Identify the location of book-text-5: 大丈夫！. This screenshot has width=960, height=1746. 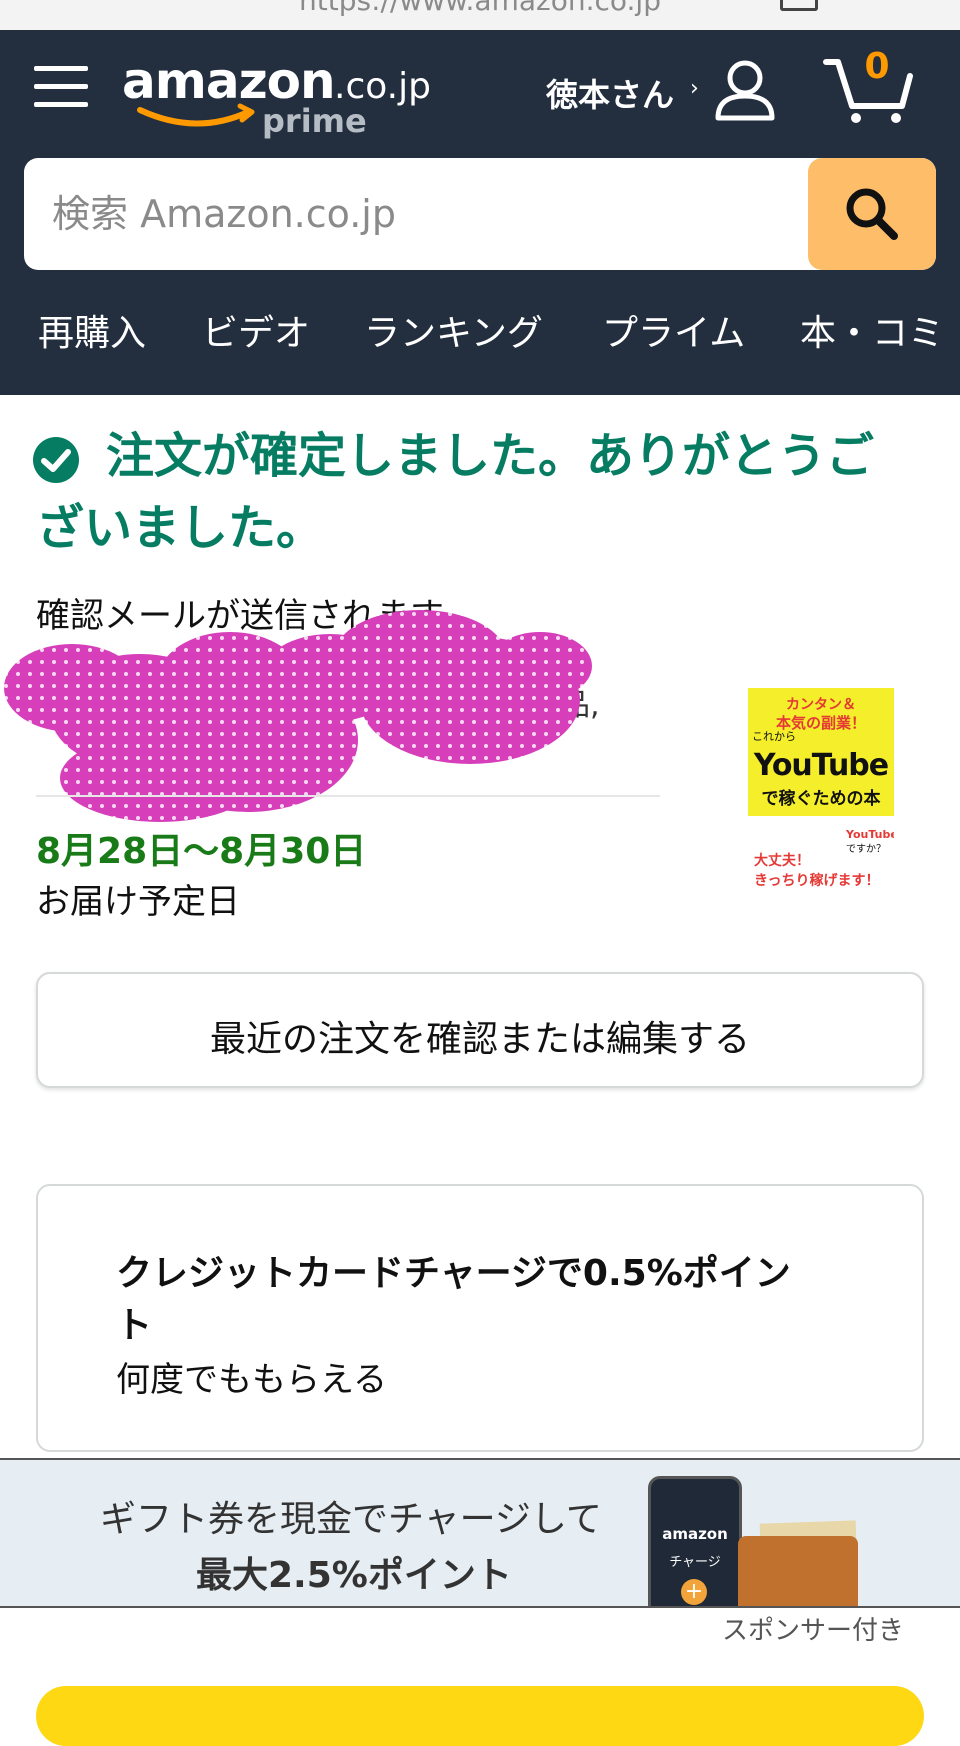
(782, 861).